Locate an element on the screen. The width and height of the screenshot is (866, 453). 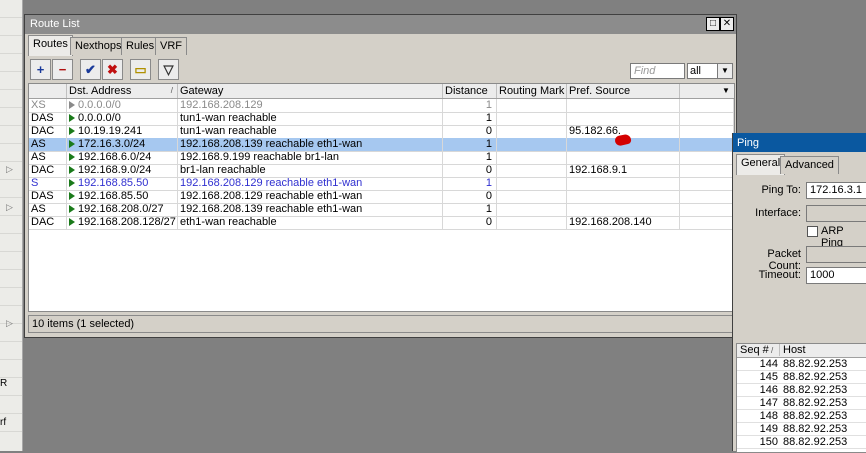
table-row: XS 0.0.0.0/0 192.168.208.129 1 is located at coordinates (381, 106).